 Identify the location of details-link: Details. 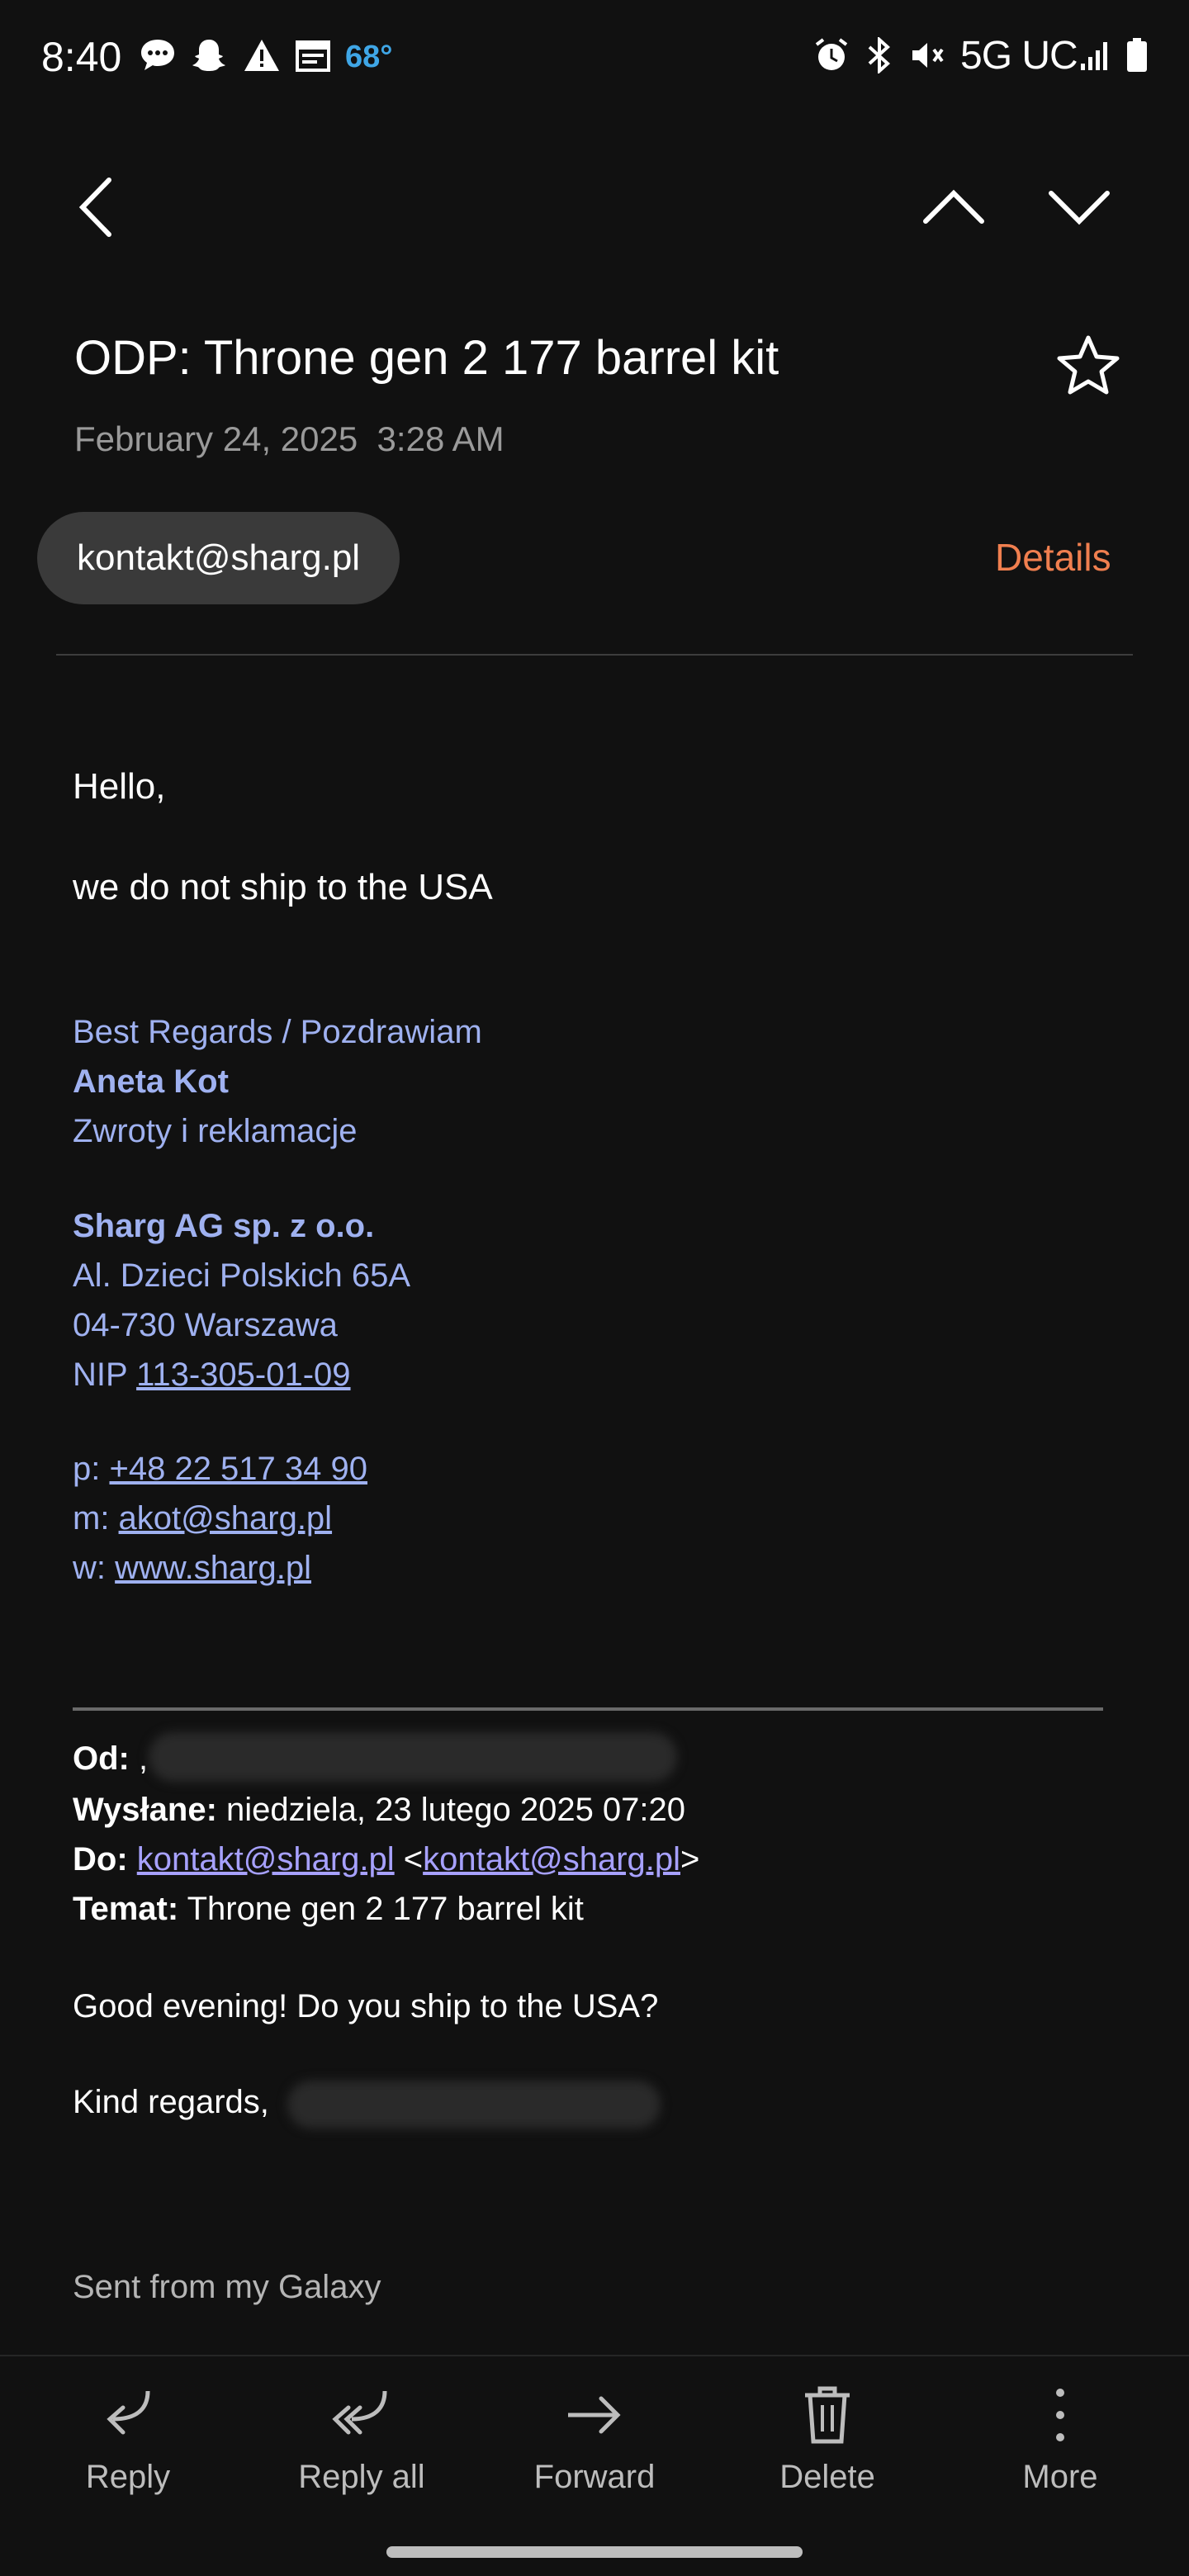
(1053, 557).